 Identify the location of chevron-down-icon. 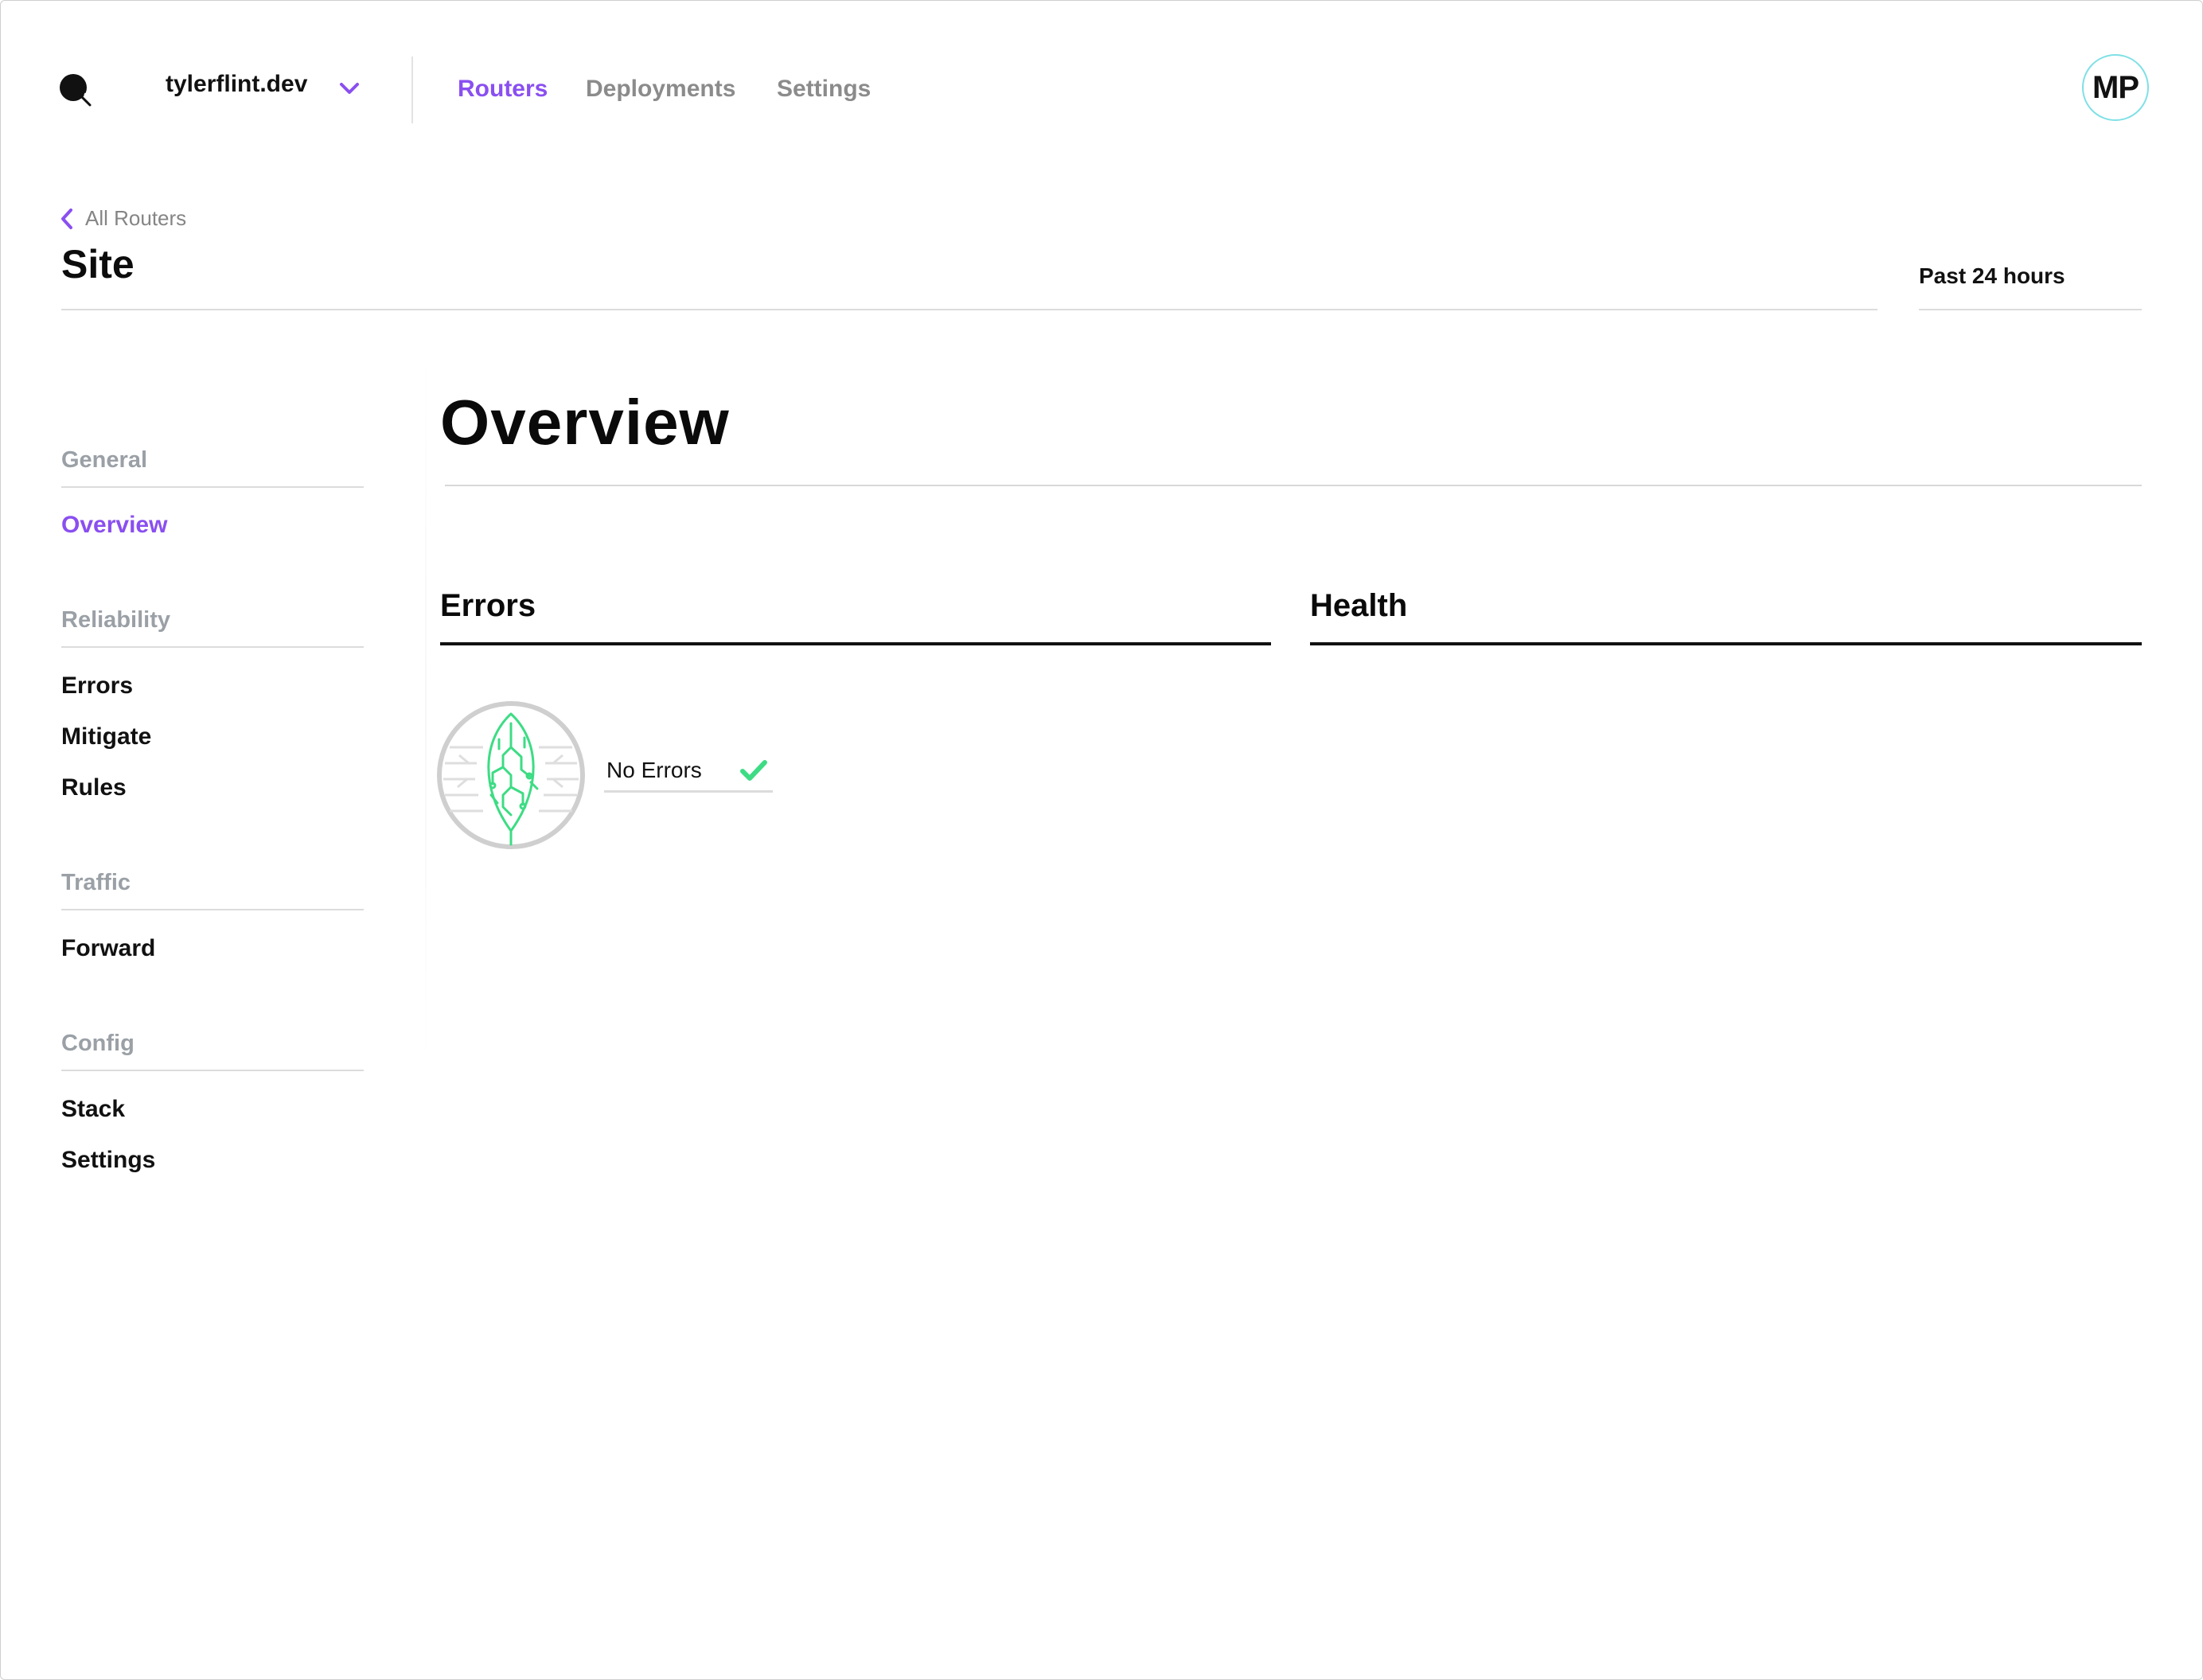
(349, 88).